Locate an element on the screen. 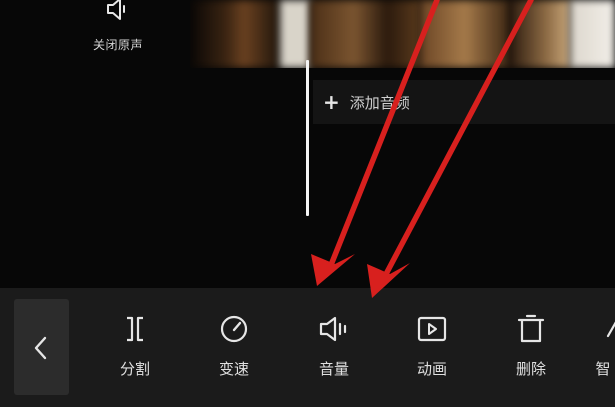 The width and height of the screenshot is (615, 407). speed-button: 变速 is located at coordinates (234, 347).